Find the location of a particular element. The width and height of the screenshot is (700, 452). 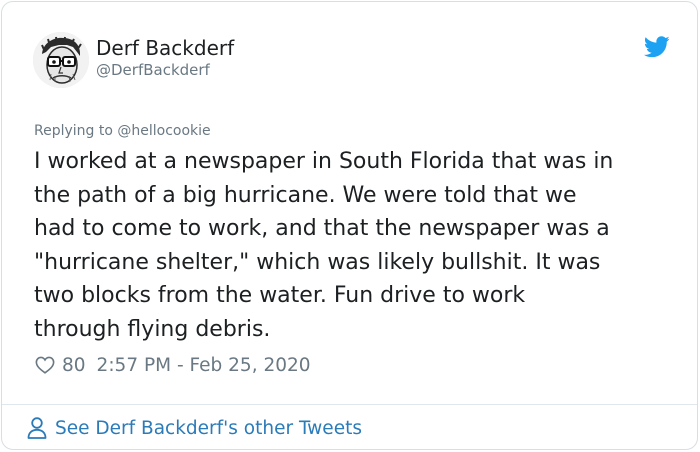

see-other-tweets-label: See Derf Backderf's other Tweets is located at coordinates (208, 428).